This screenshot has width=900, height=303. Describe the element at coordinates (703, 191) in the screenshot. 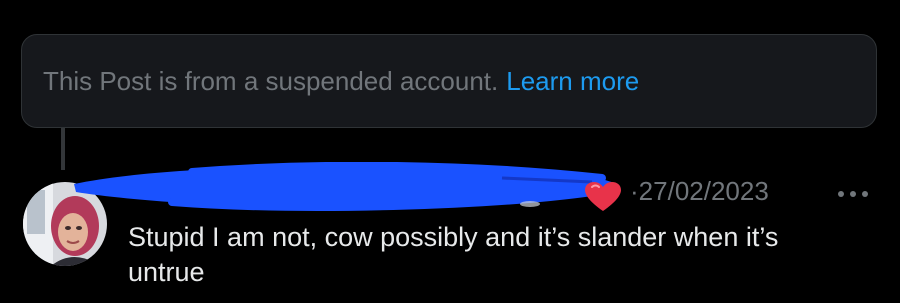

I see `date-text: 27/02/2023` at that location.